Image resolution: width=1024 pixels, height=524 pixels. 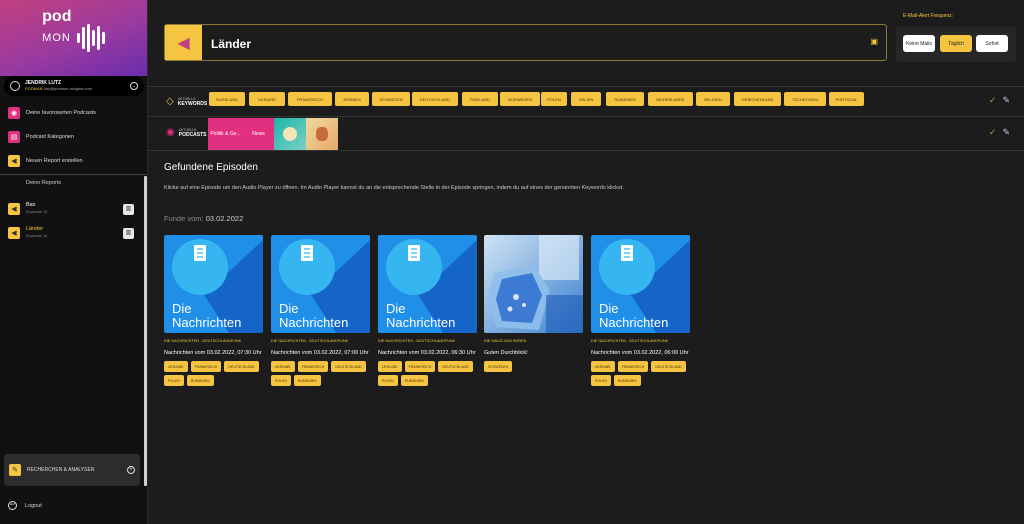 What do you see at coordinates (586, 99) in the screenshot?
I see `keyword-chip: ITALIEN` at bounding box center [586, 99].